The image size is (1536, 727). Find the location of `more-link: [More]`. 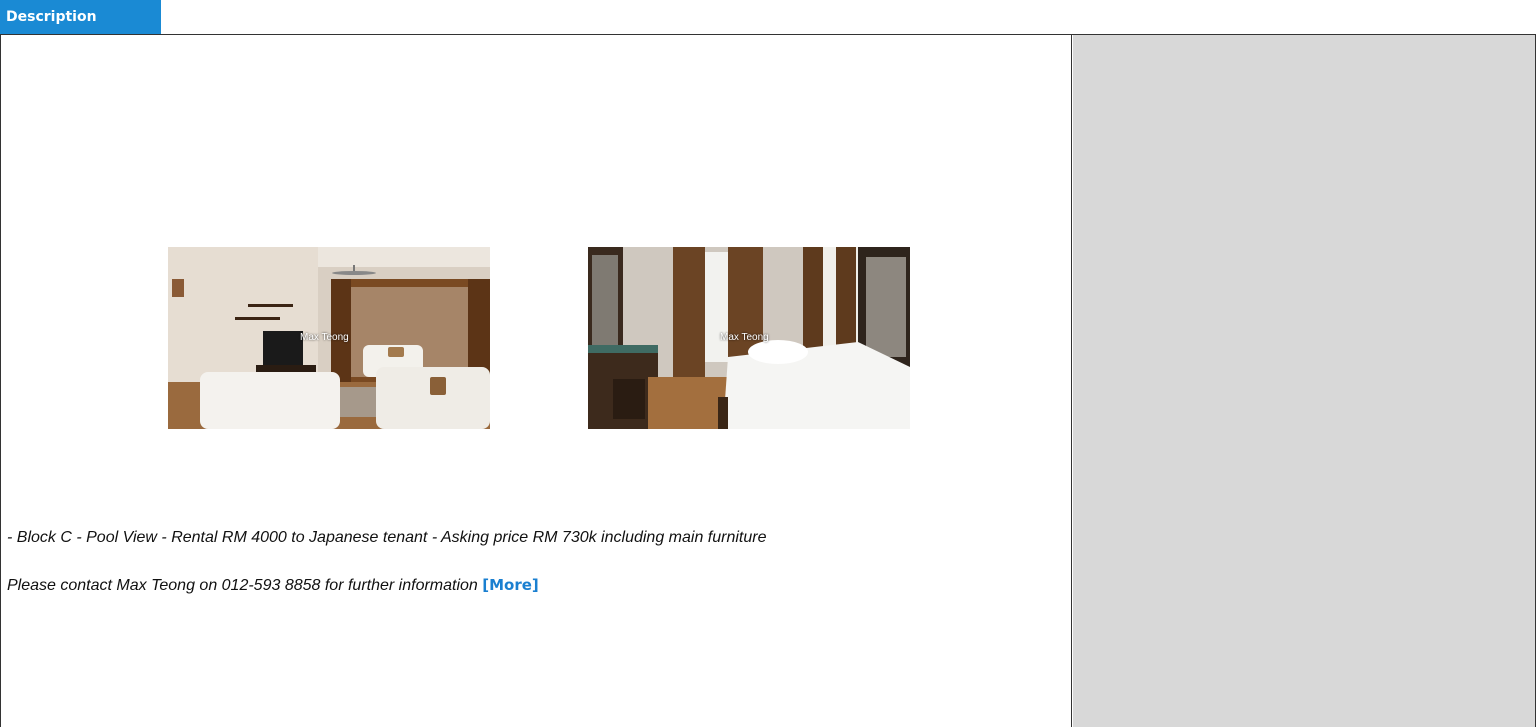

more-link: [More] is located at coordinates (510, 585).